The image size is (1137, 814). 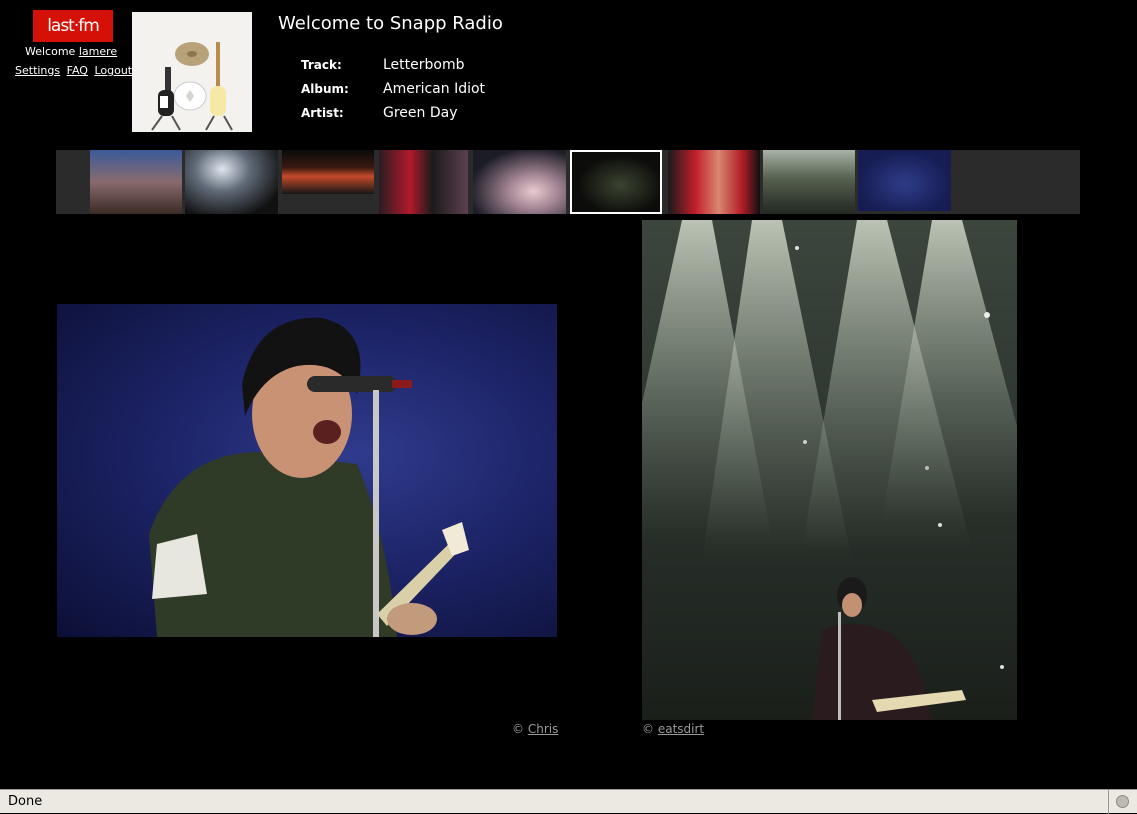 What do you see at coordinates (519, 182) in the screenshot?
I see `thumbnail-face-closeup` at bounding box center [519, 182].